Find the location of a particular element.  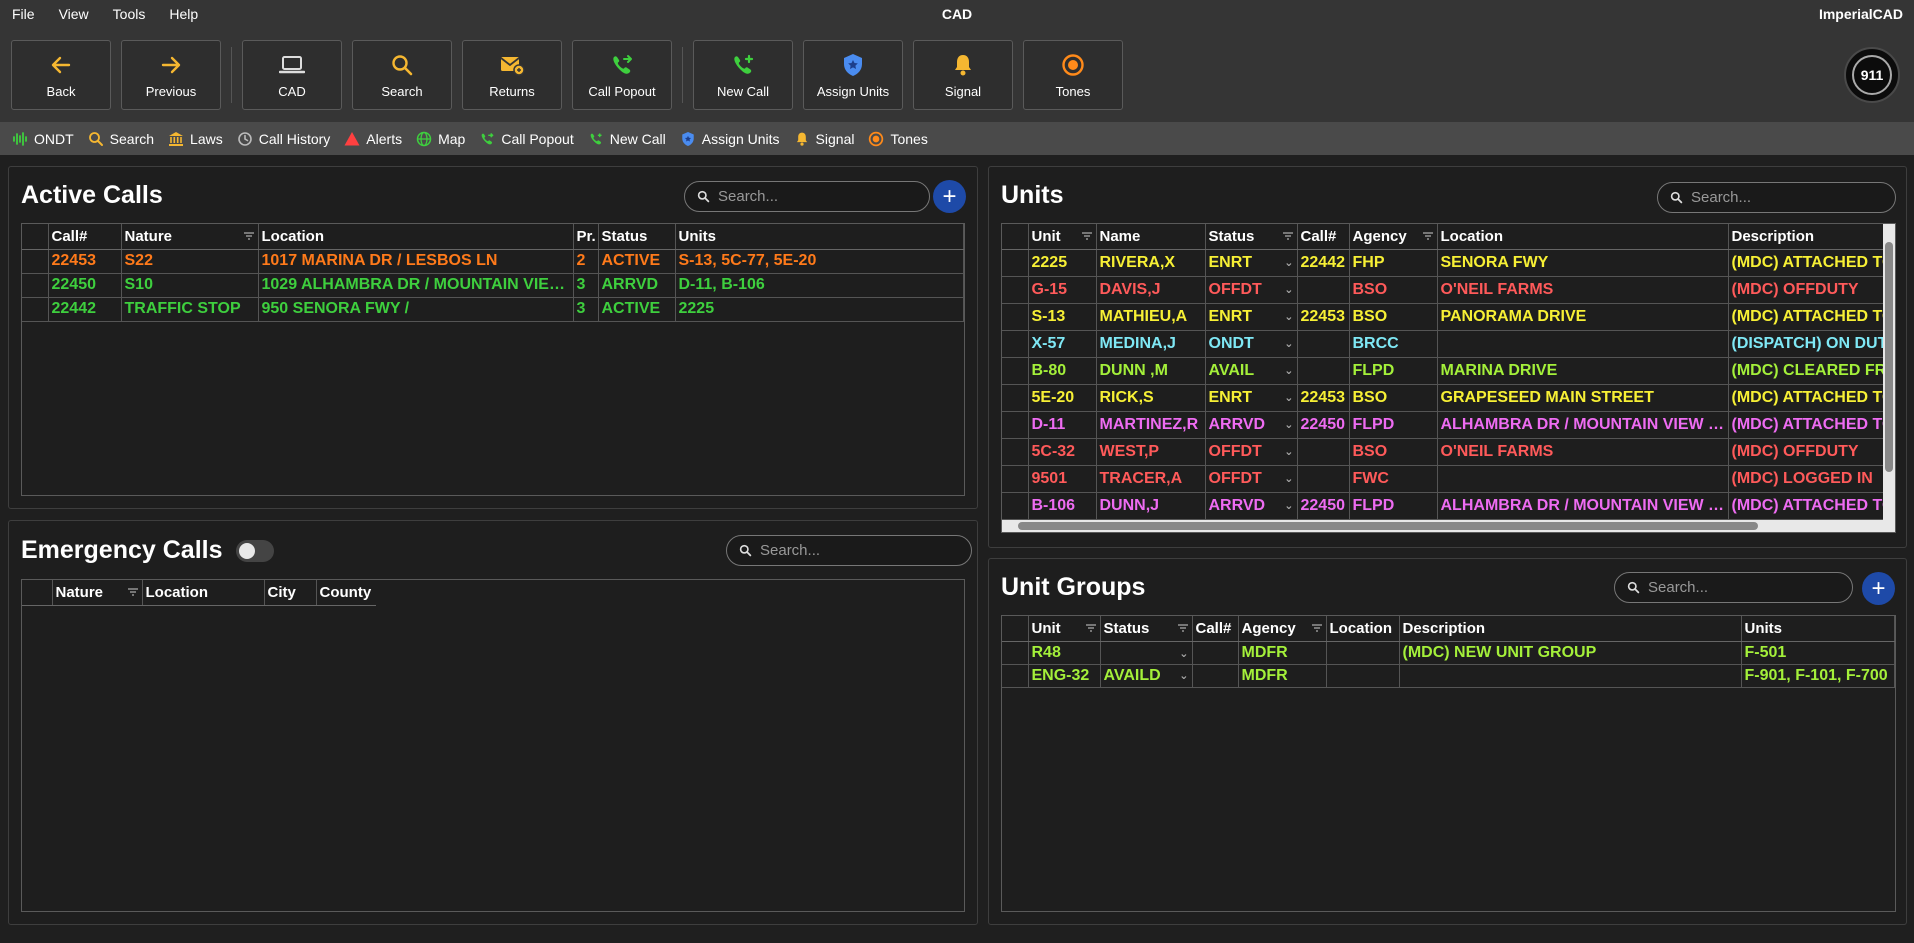

quick-signal: Signal is located at coordinates (824, 139).